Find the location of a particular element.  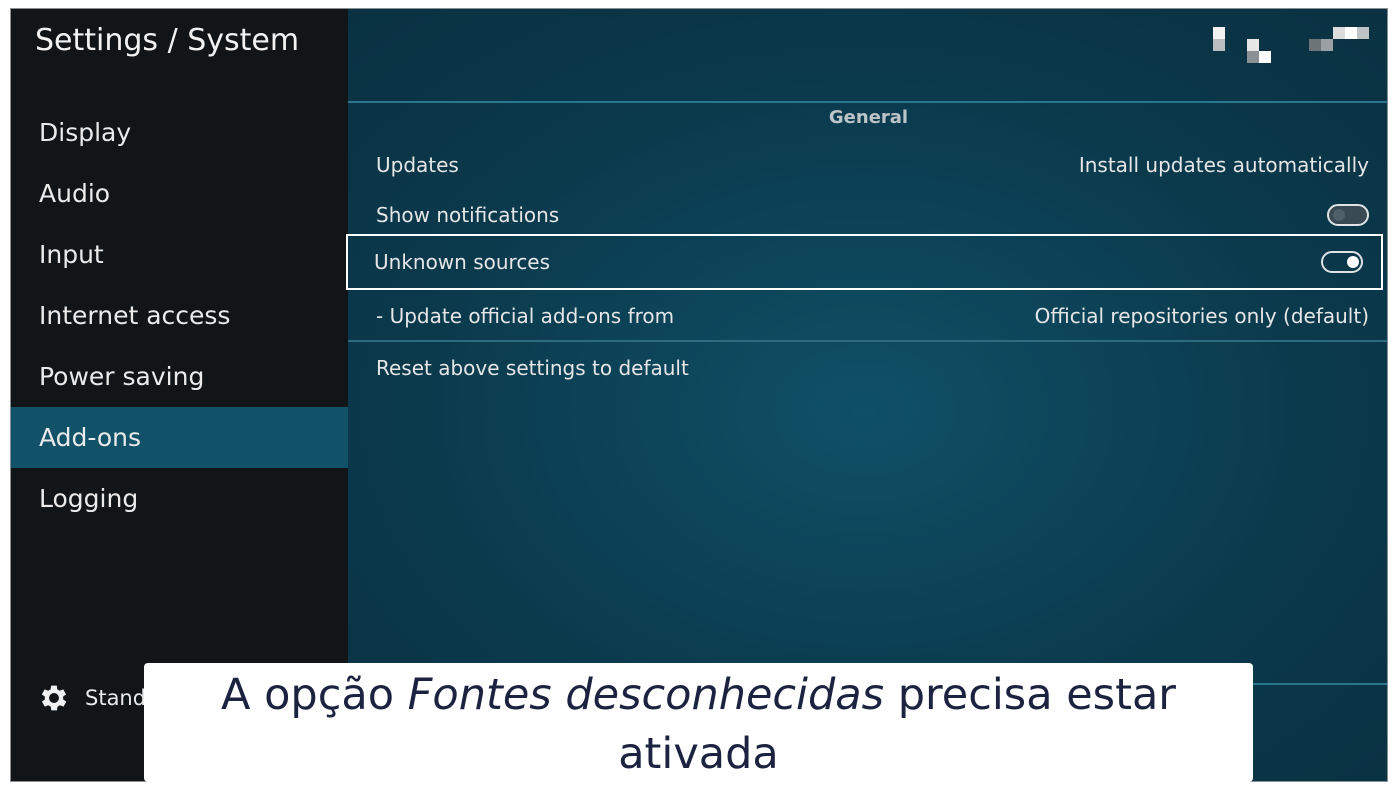

sidebar-item-display: Display is located at coordinates (179, 132).